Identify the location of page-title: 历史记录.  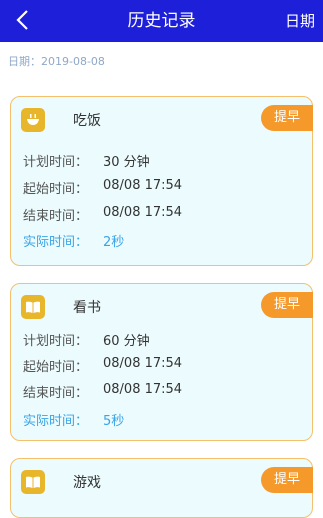
(161, 21).